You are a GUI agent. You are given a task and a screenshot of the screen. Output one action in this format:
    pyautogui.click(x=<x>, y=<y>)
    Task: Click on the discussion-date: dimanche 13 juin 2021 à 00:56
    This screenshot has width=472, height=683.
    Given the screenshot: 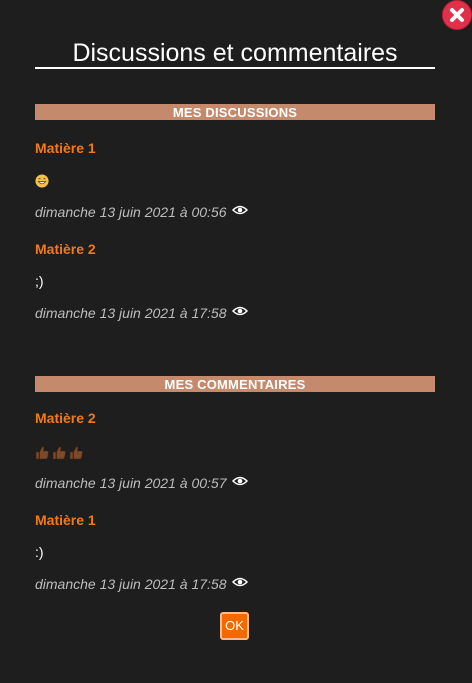 What is the action you would take?
    pyautogui.click(x=131, y=212)
    